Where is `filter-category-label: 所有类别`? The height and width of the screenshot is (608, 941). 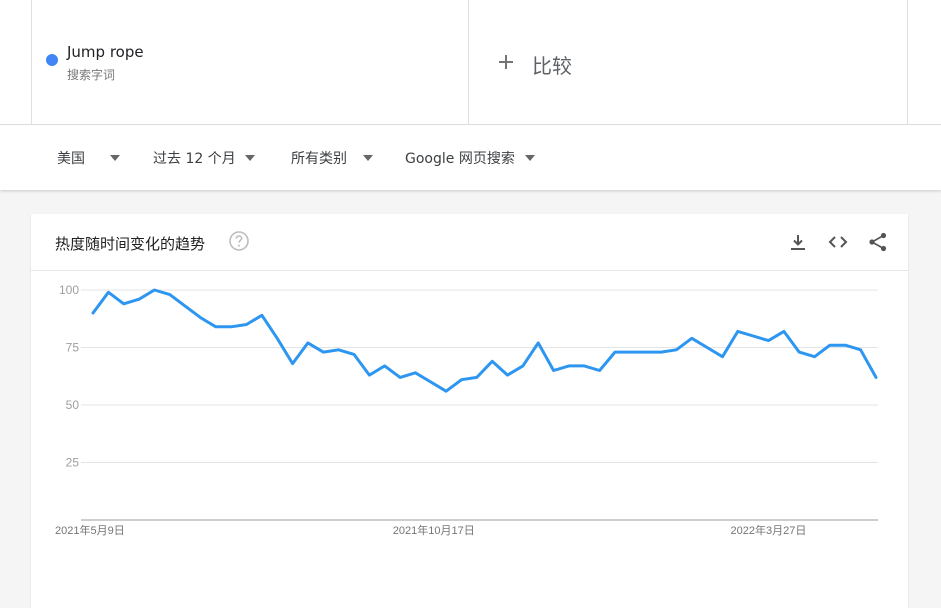
filter-category-label: 所有类别 is located at coordinates (319, 159).